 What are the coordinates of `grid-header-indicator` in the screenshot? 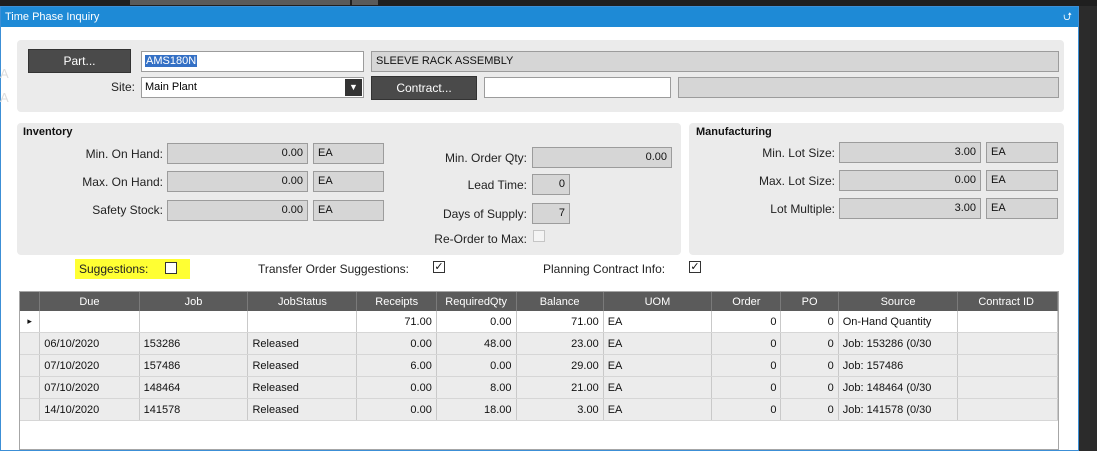 It's located at (30, 301).